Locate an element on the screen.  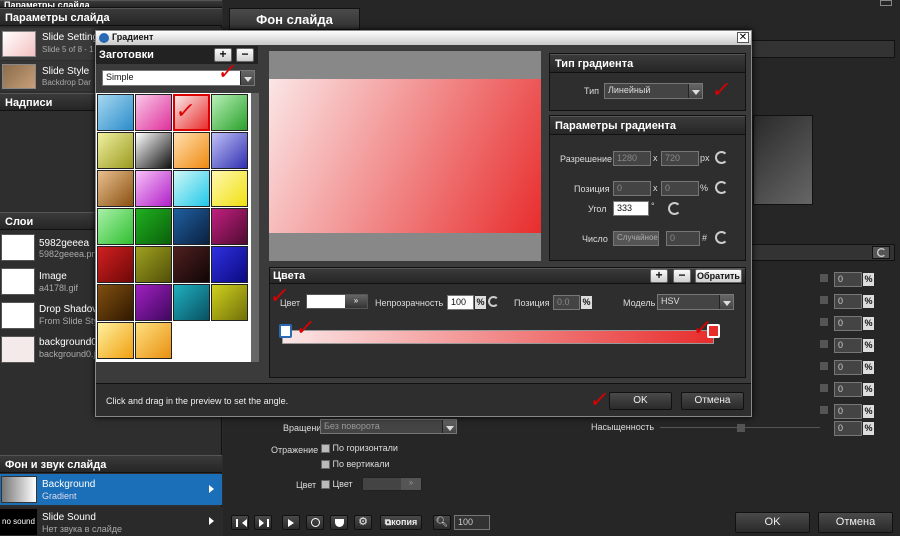
type-select: Линейный is located at coordinates (653, 91).